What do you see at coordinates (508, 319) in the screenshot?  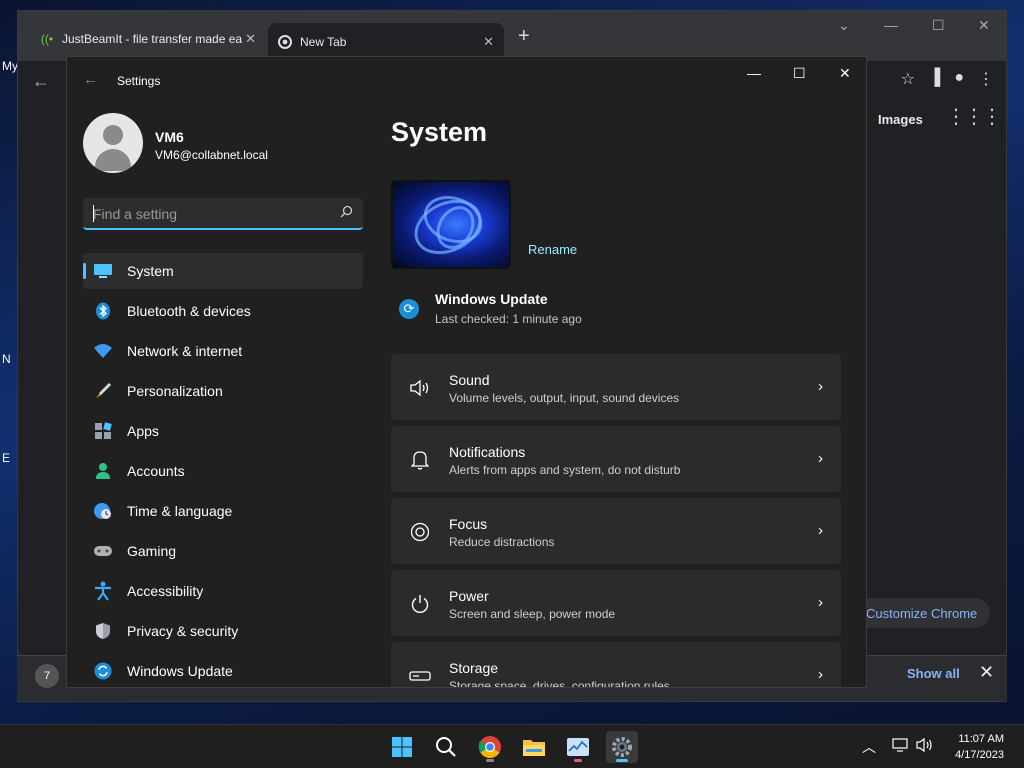 I see `windows-update-status: Last checked: 1 minute ago` at bounding box center [508, 319].